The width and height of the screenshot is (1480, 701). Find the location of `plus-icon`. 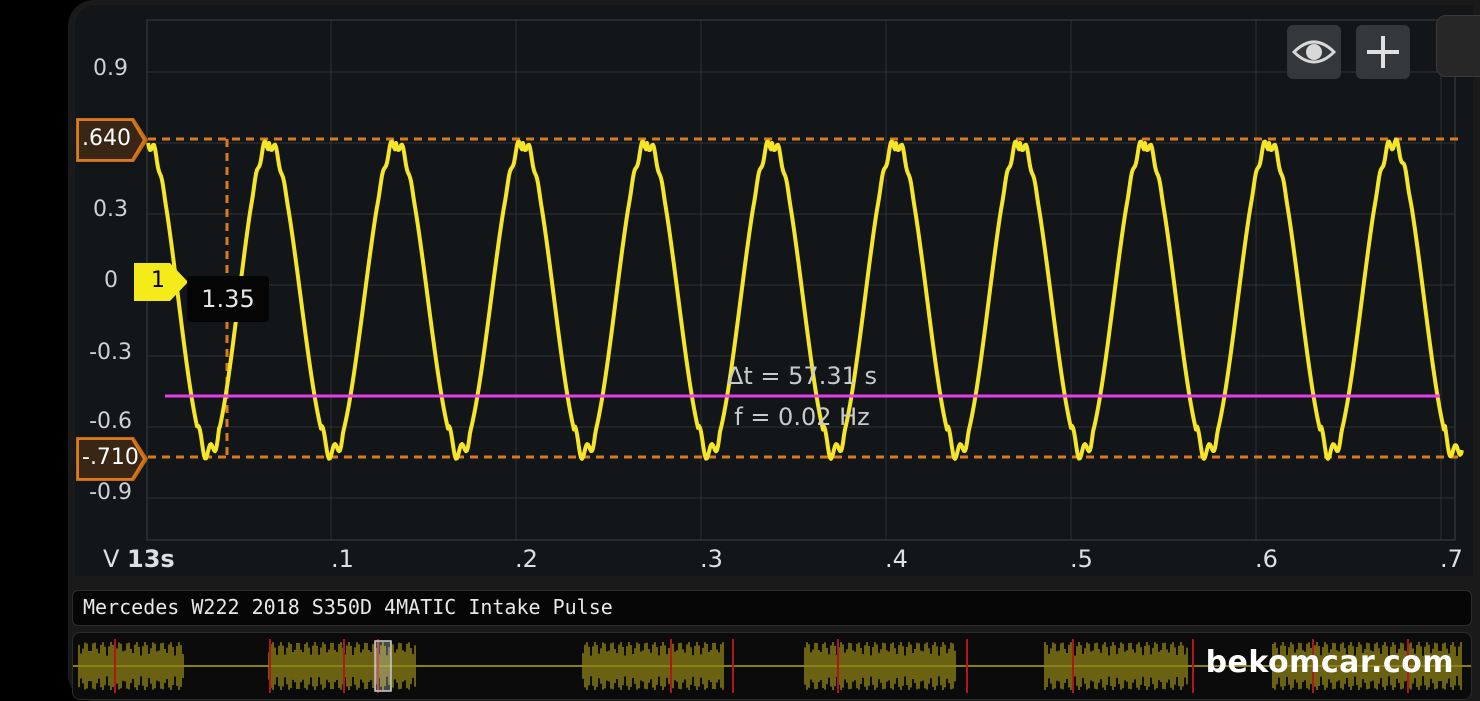

plus-icon is located at coordinates (1383, 52).